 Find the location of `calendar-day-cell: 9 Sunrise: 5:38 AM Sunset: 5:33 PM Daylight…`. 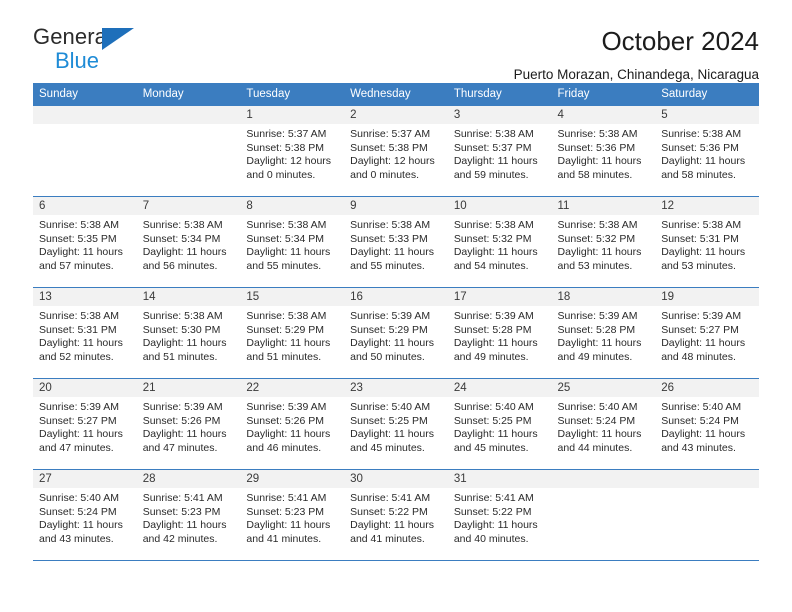

calendar-day-cell: 9 Sunrise: 5:38 AM Sunset: 5:33 PM Daylight… is located at coordinates (396, 242).